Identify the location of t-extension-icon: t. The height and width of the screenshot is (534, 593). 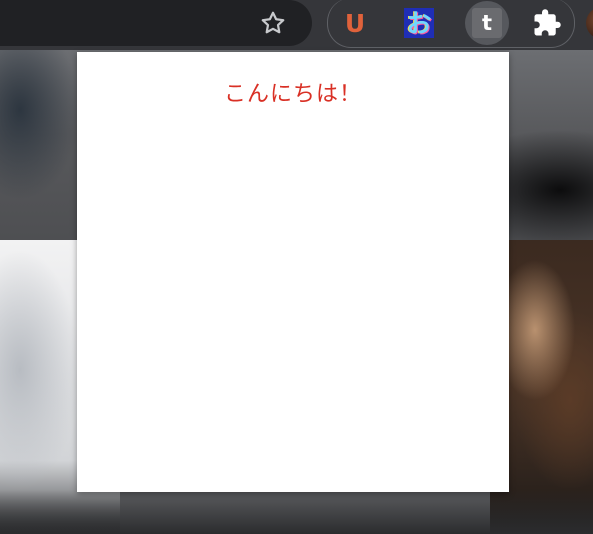
(487, 23).